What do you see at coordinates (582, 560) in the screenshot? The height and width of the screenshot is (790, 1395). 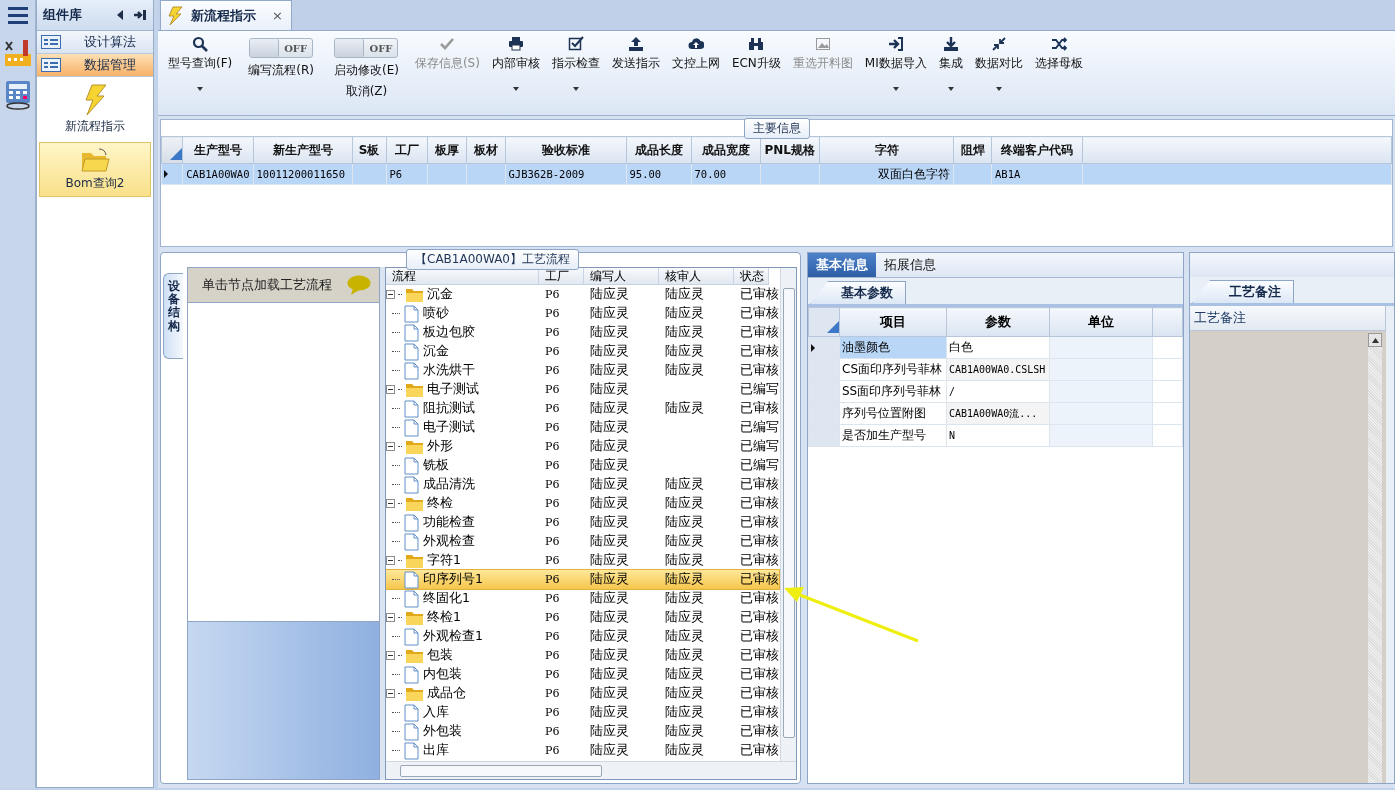 I see `tree-row: 字符1 P6 陆应灵 陆应灵 已审核` at bounding box center [582, 560].